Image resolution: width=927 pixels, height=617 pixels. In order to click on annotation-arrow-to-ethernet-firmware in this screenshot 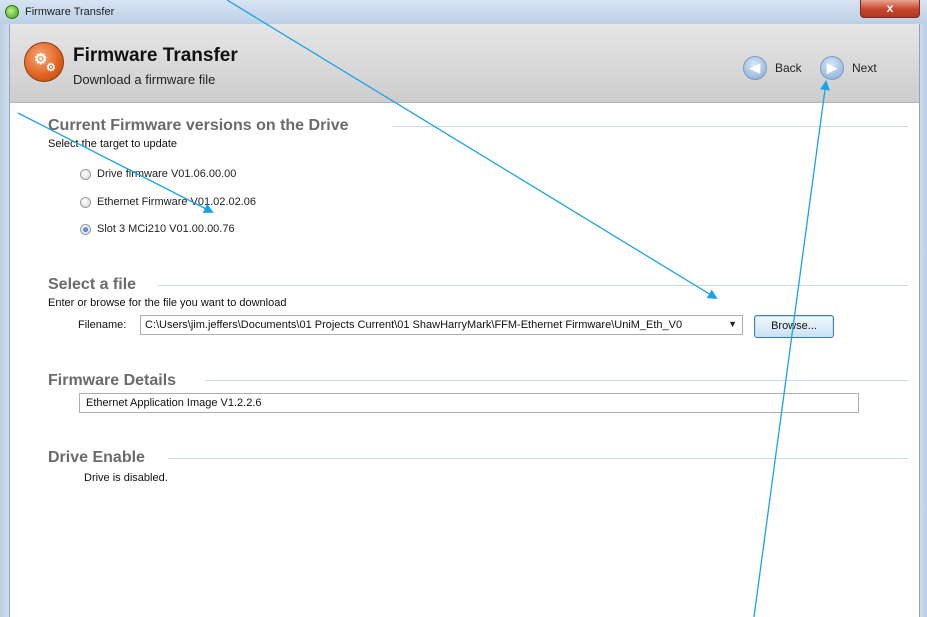, I will do `click(115, 162)`.